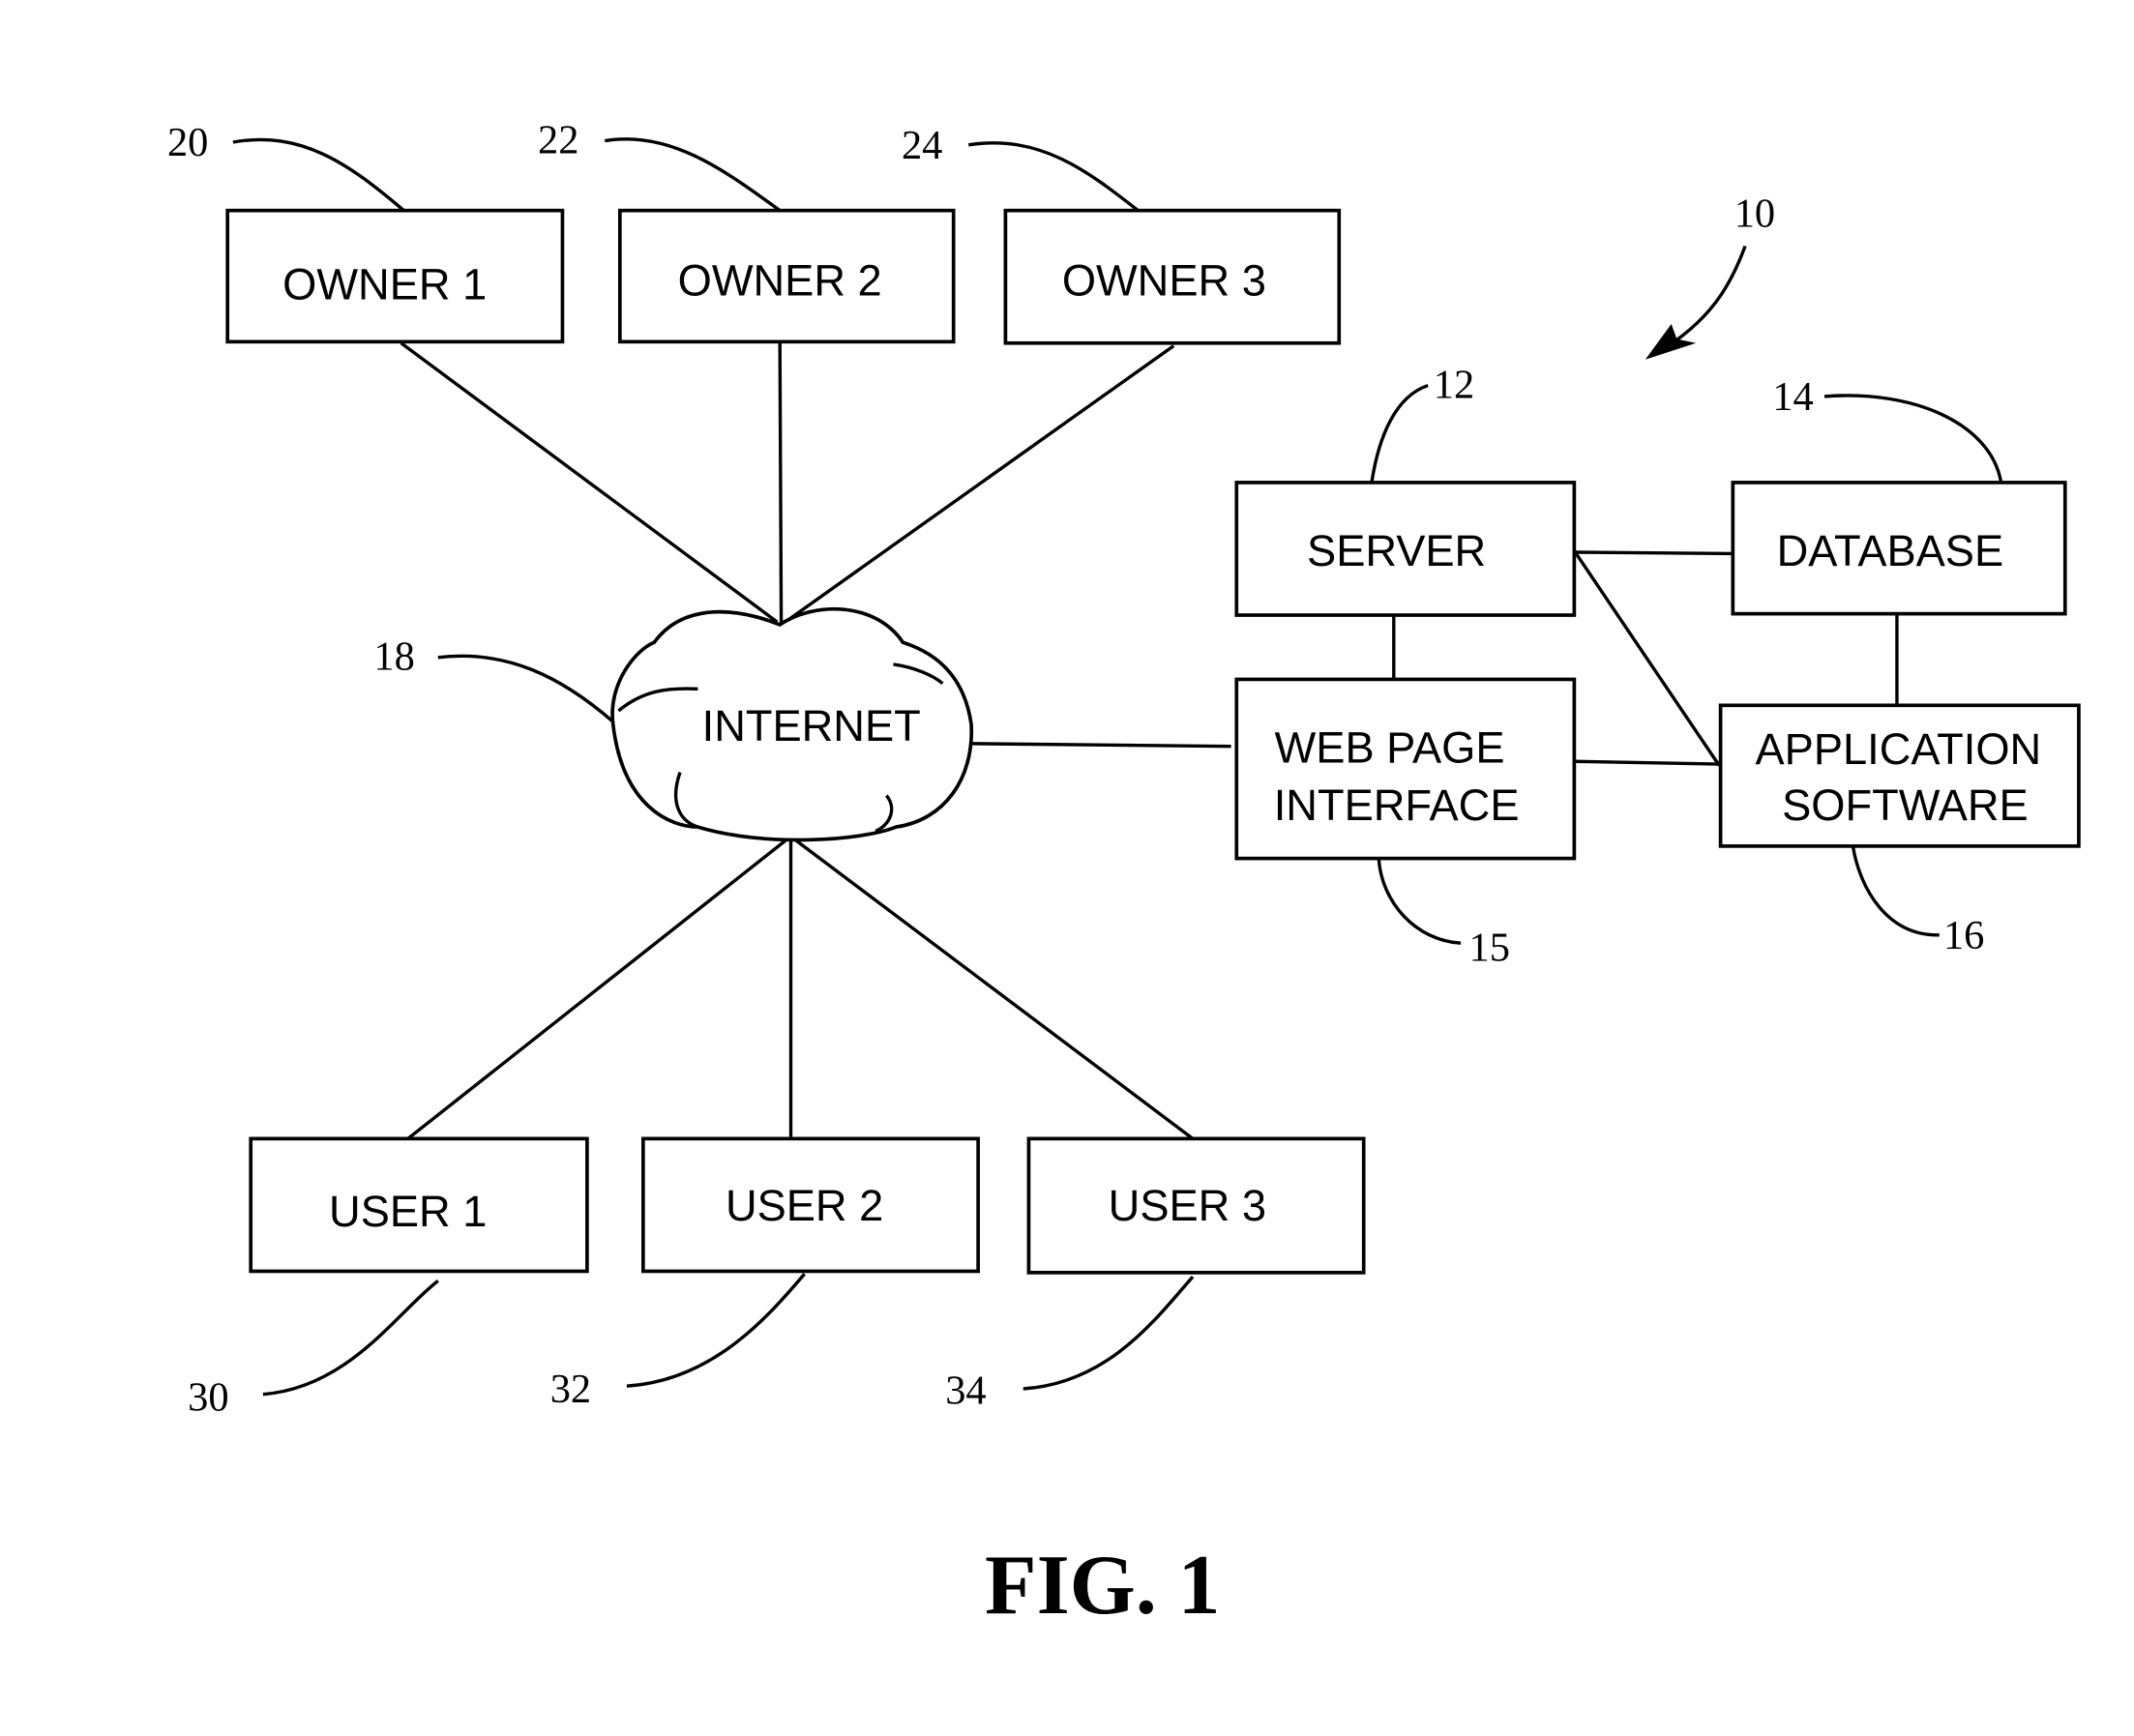 The width and height of the screenshot is (2134, 1736). What do you see at coordinates (596, 989) in the screenshot?
I see `edge-internet-user1` at bounding box center [596, 989].